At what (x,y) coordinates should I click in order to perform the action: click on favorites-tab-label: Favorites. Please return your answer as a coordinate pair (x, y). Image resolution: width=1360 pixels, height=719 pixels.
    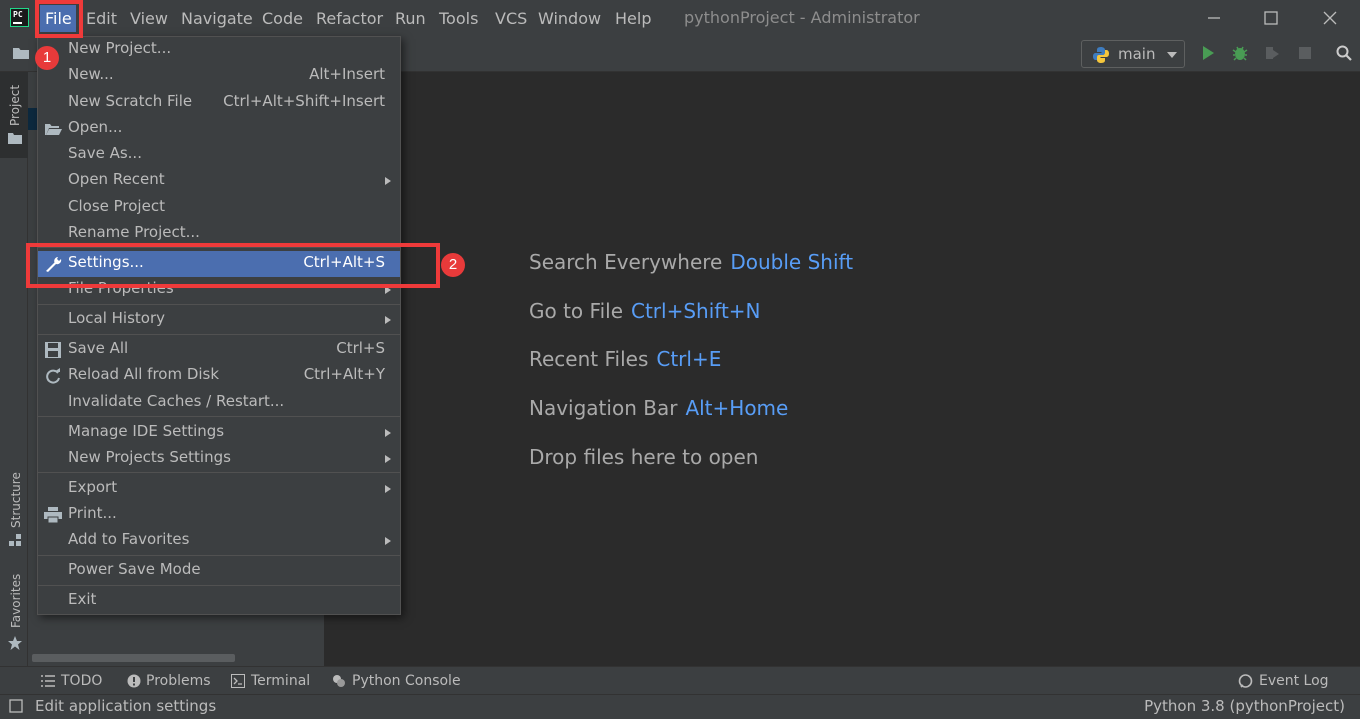
    Looking at the image, I should click on (16, 601).